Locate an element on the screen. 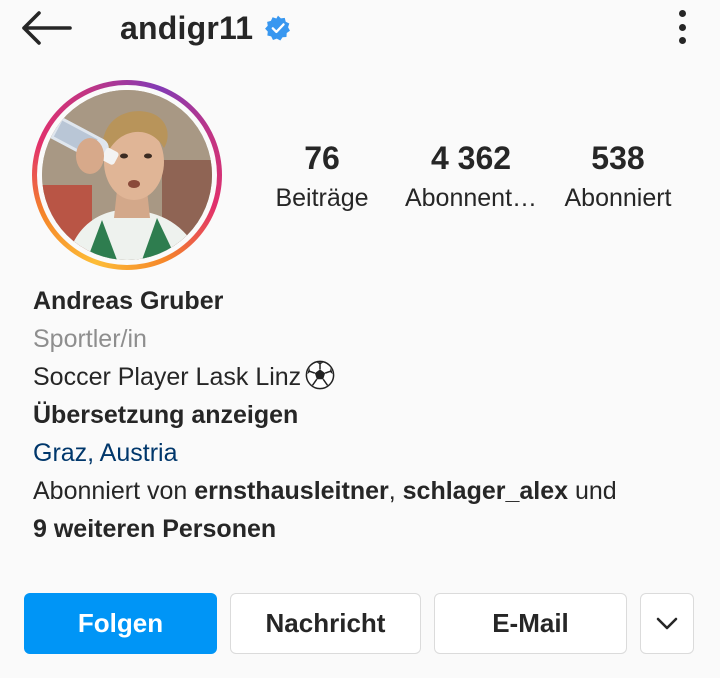  followers-count-value: 4 362 is located at coordinates (471, 158).